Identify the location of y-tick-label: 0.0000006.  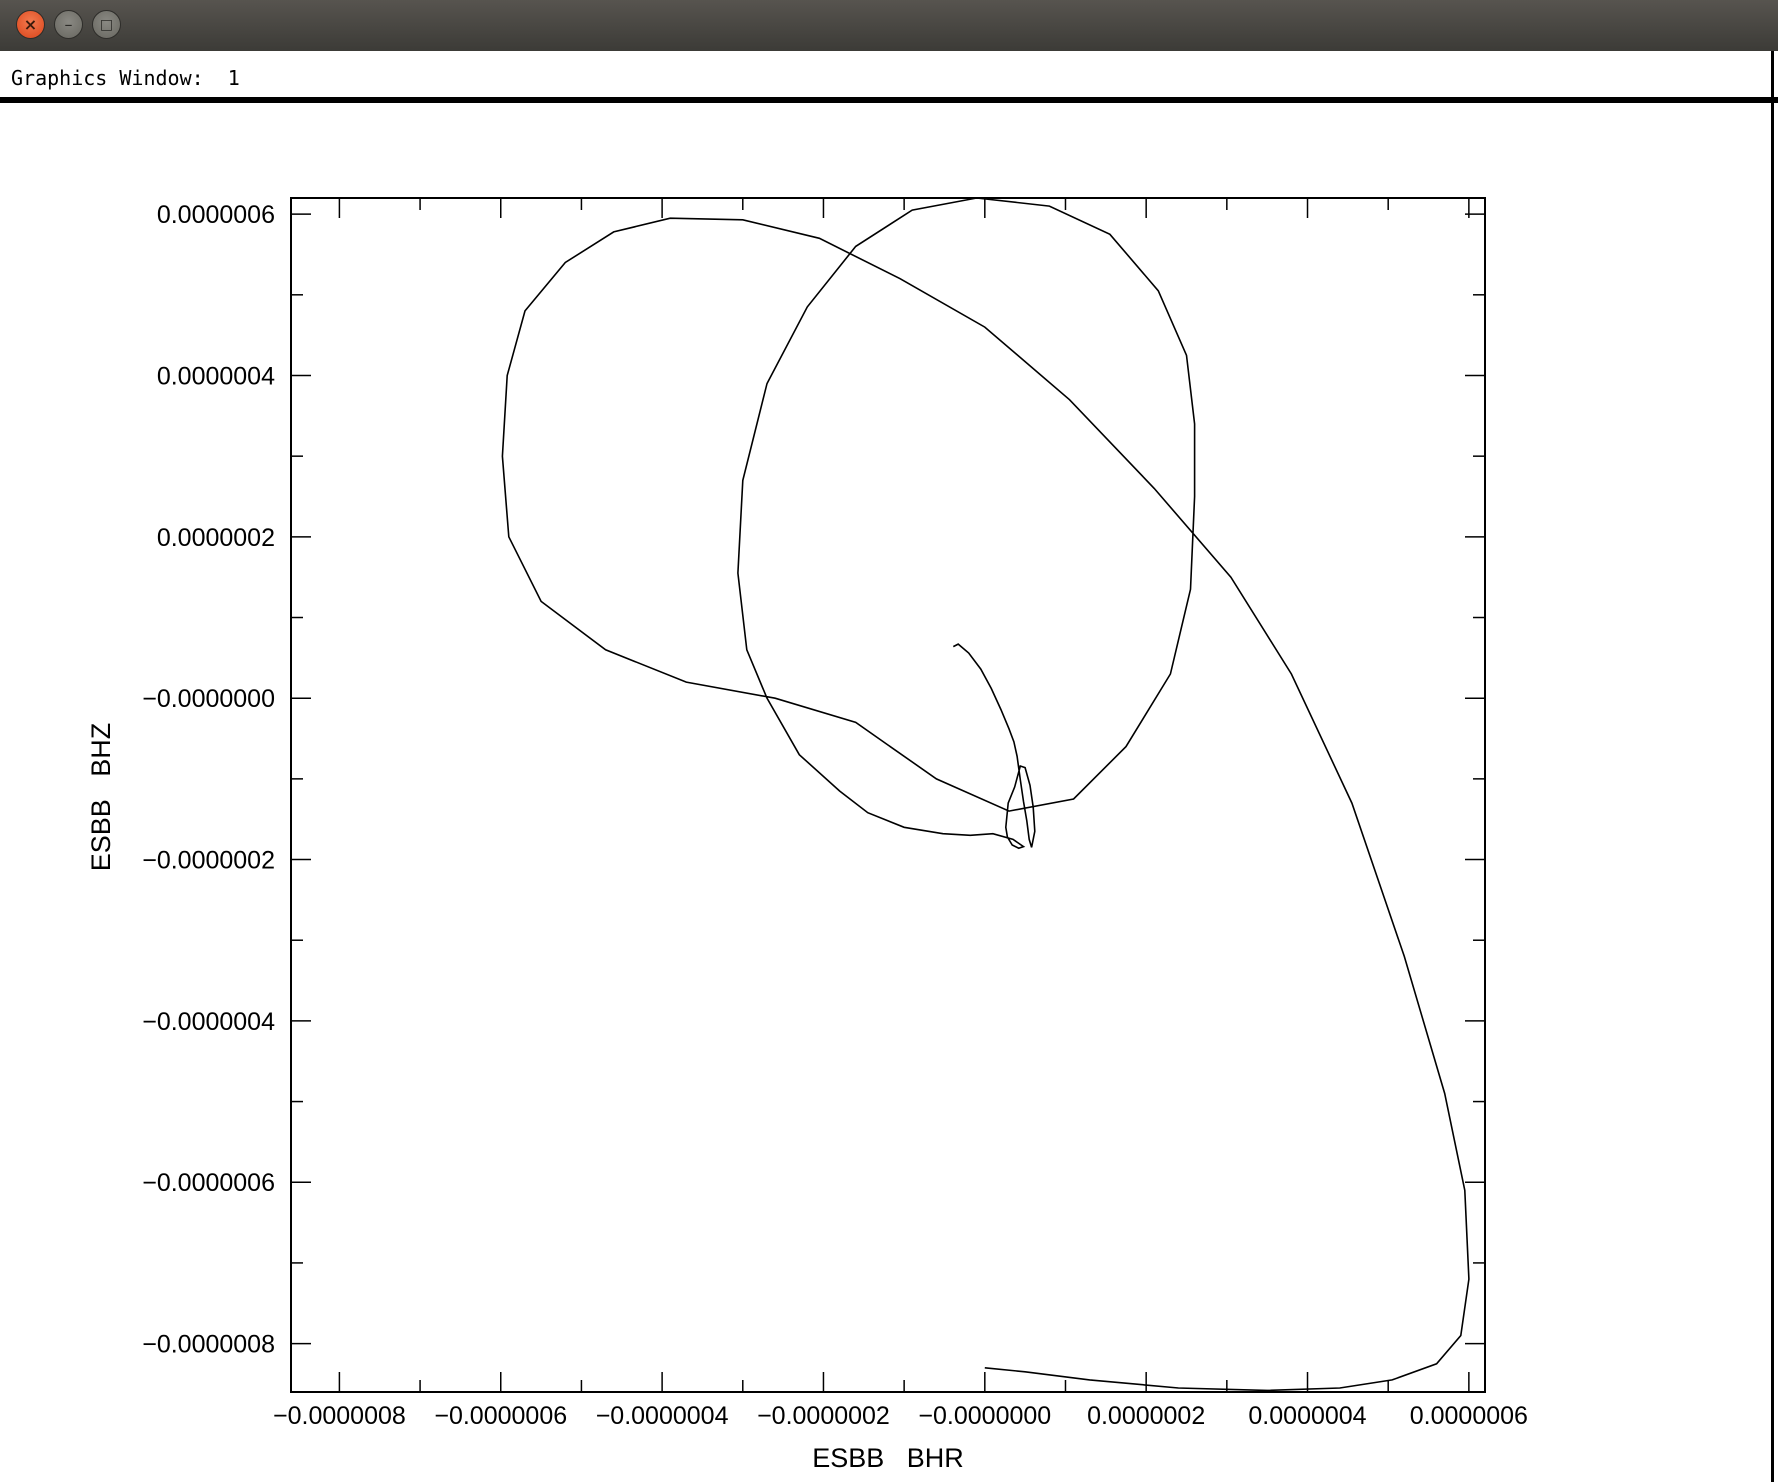
(216, 215).